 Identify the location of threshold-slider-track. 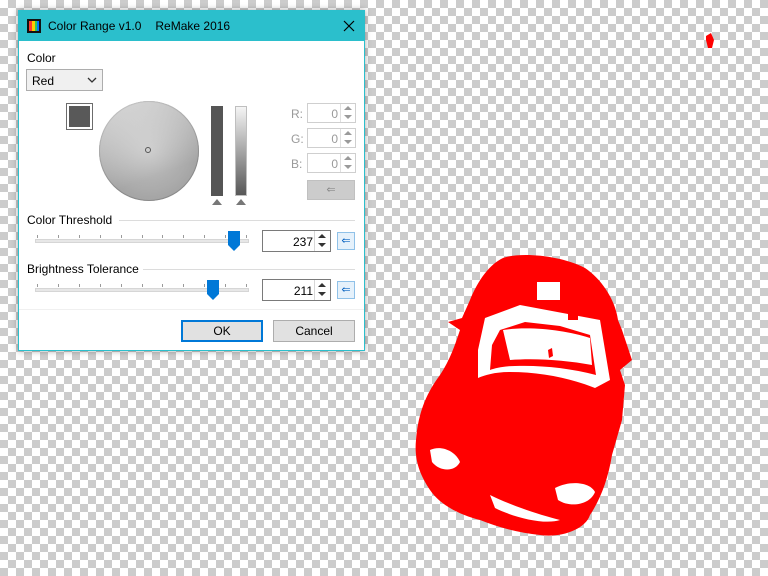
(142, 241).